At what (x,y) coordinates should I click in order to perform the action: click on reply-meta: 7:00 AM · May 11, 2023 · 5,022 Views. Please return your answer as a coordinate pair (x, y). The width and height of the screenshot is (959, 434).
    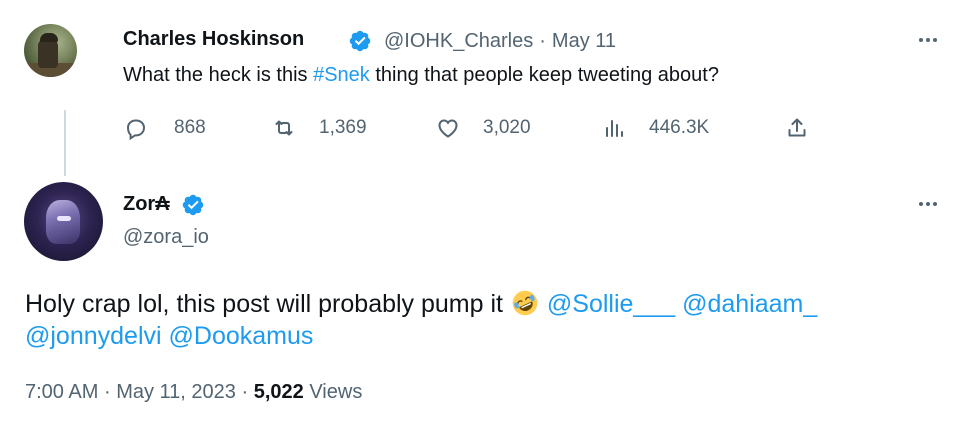
    Looking at the image, I should click on (193, 392).